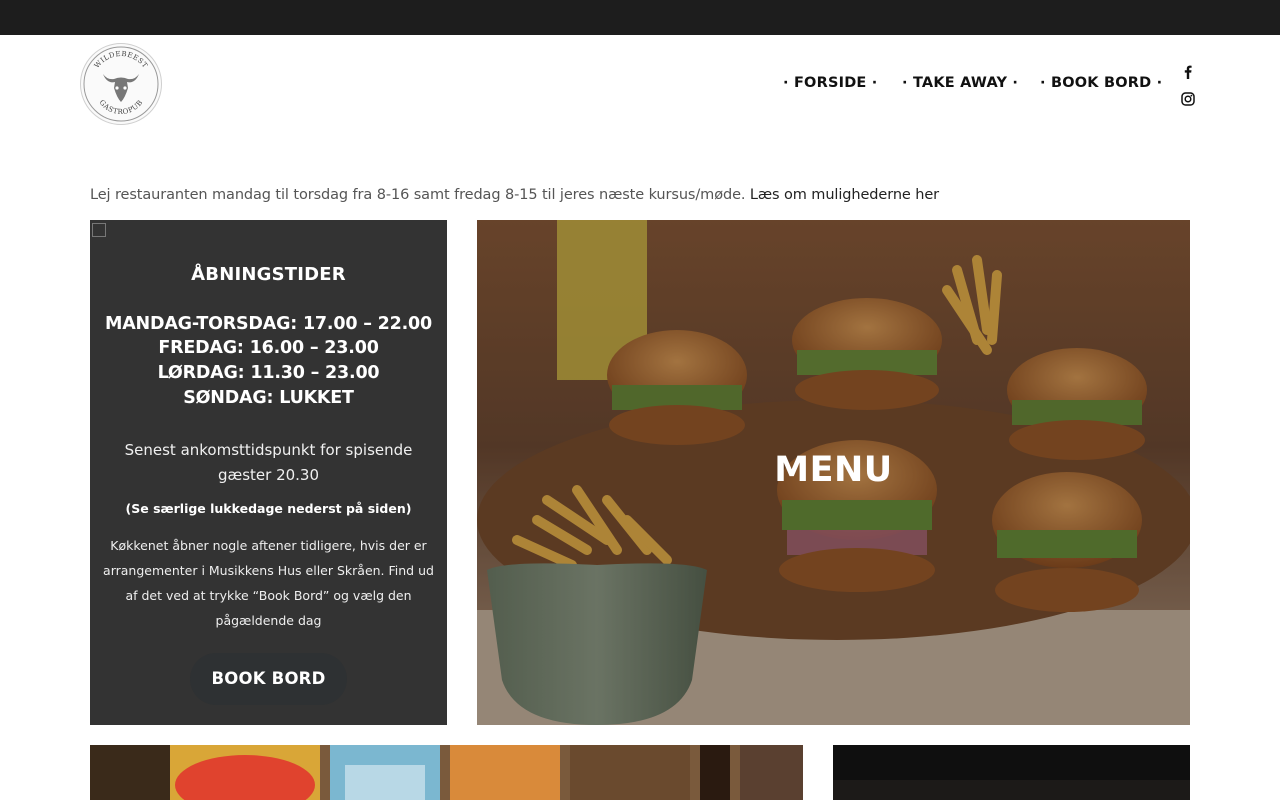  I want to click on top-bar, so click(640, 17).